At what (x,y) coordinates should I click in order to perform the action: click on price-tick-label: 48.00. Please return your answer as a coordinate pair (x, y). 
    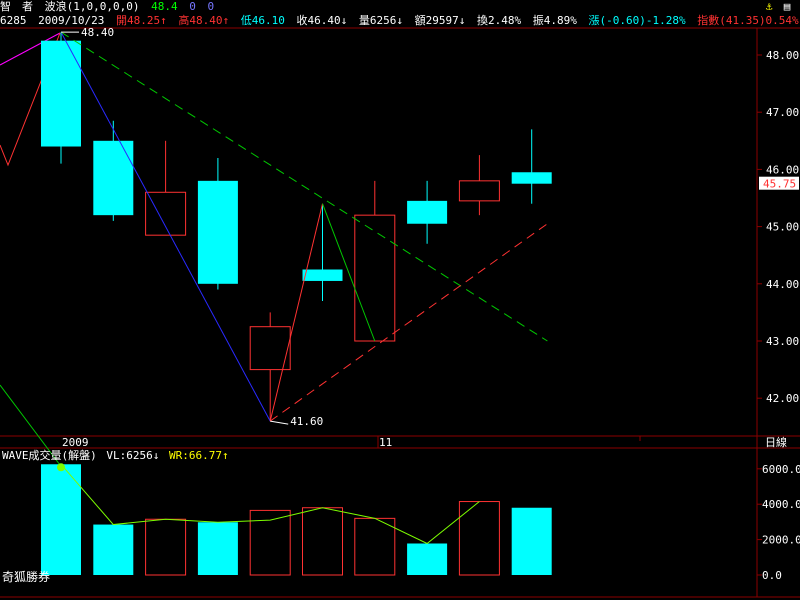
    Looking at the image, I should click on (782, 55).